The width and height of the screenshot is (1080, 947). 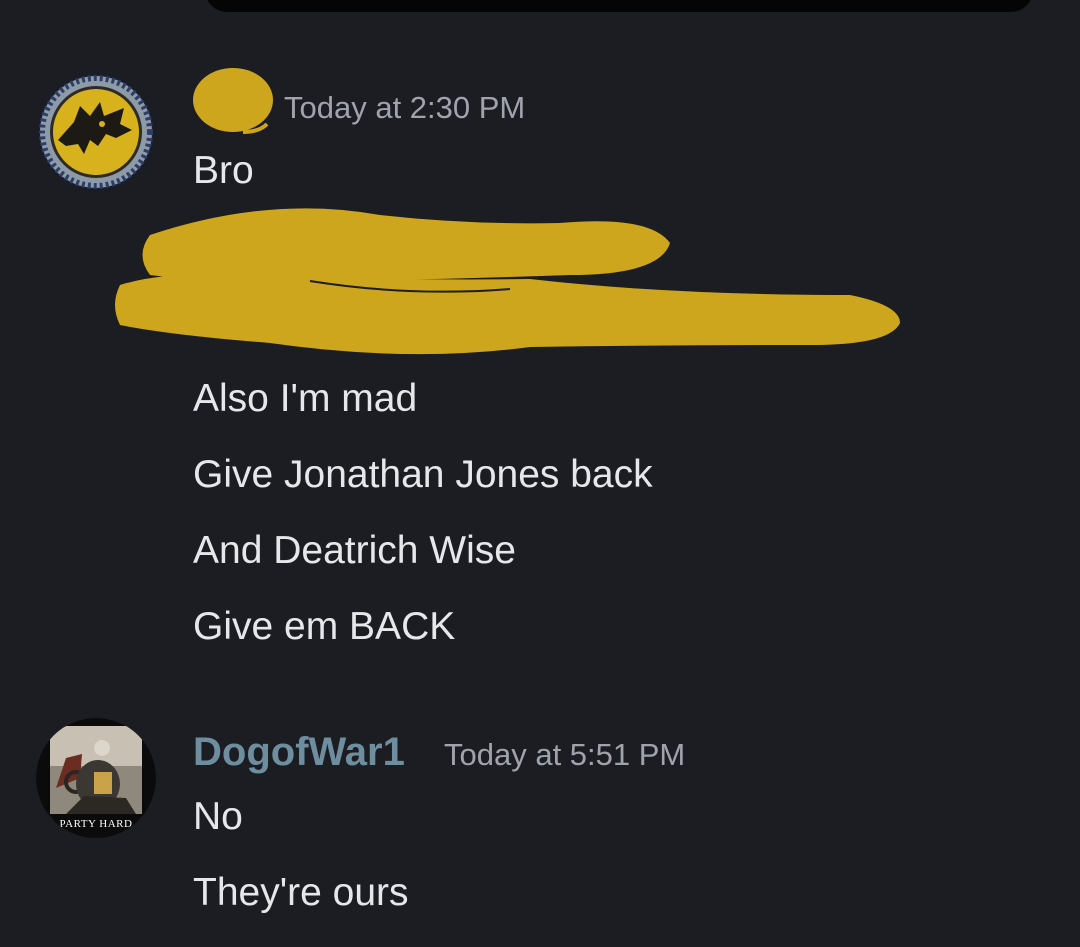 What do you see at coordinates (301, 892) in the screenshot?
I see `message-line: They're ours` at bounding box center [301, 892].